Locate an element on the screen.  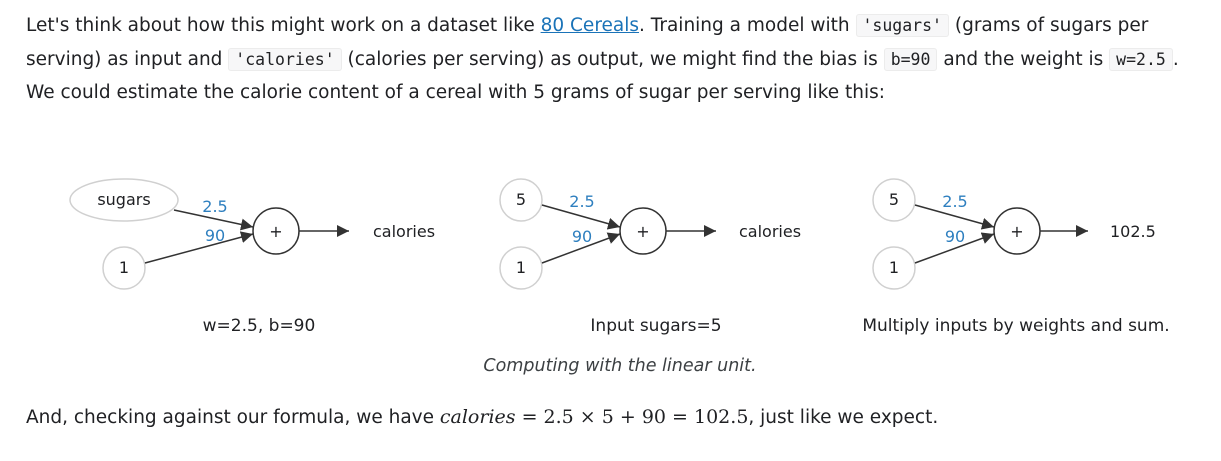
inline-code-weight: w=2.5 is located at coordinates (1141, 59).